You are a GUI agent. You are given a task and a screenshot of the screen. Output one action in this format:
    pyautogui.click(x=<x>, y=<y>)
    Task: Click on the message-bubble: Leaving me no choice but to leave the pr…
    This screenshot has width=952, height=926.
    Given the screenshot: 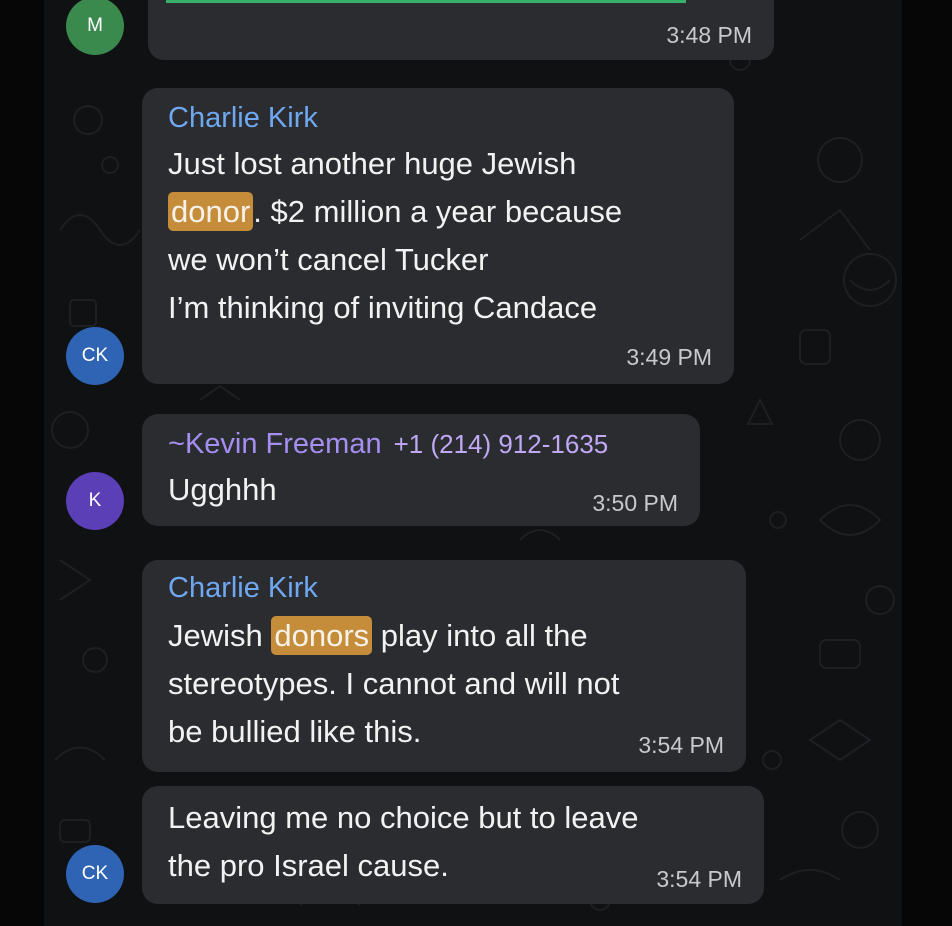 What is the action you would take?
    pyautogui.click(x=453, y=845)
    